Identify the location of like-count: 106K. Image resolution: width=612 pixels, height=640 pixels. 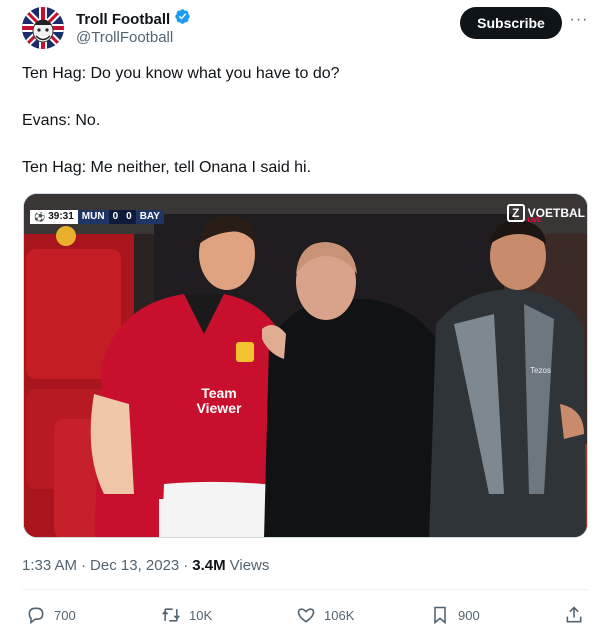
(339, 615).